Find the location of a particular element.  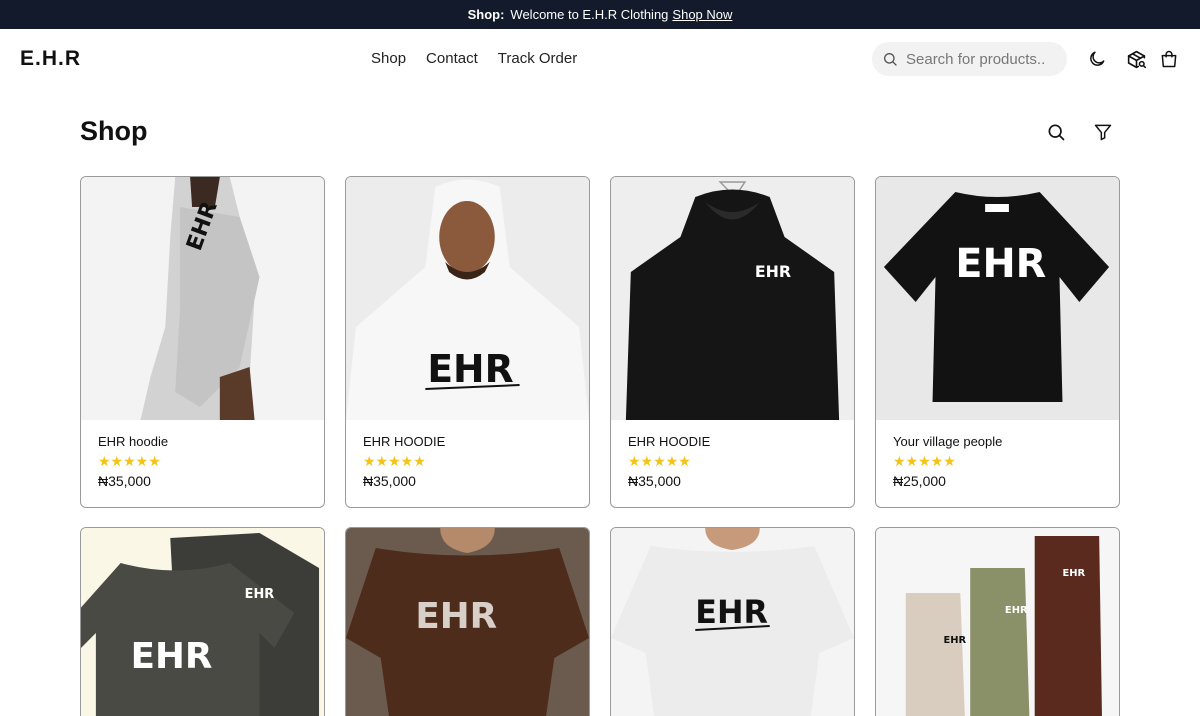

announcement-lead: Shop: is located at coordinates (486, 14).